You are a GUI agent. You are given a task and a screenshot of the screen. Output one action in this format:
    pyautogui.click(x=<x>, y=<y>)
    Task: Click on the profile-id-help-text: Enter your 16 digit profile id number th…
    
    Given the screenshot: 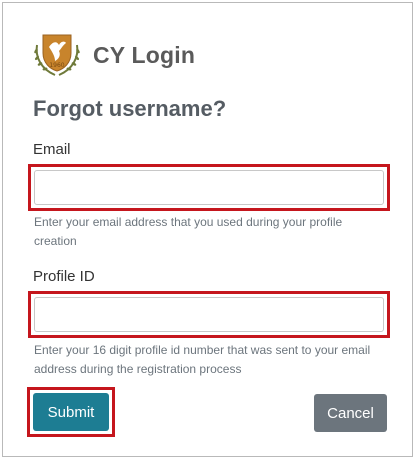 What is the action you would take?
    pyautogui.click(x=202, y=359)
    